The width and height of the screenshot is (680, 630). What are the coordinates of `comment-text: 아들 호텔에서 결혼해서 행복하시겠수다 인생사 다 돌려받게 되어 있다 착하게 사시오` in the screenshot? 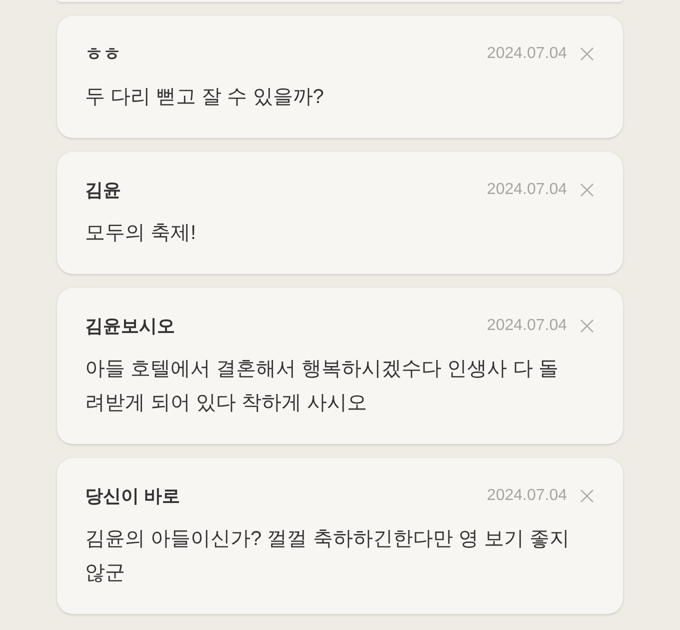 It's located at (322, 386).